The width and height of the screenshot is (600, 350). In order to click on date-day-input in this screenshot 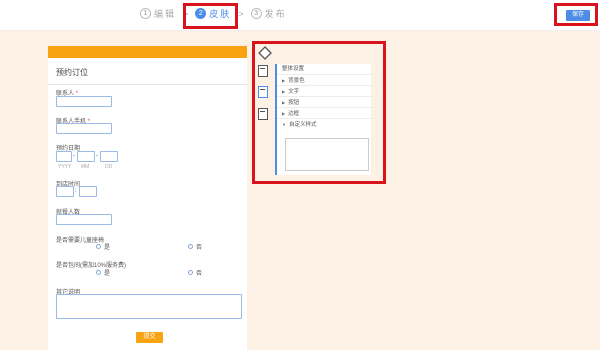, I will do `click(109, 156)`.